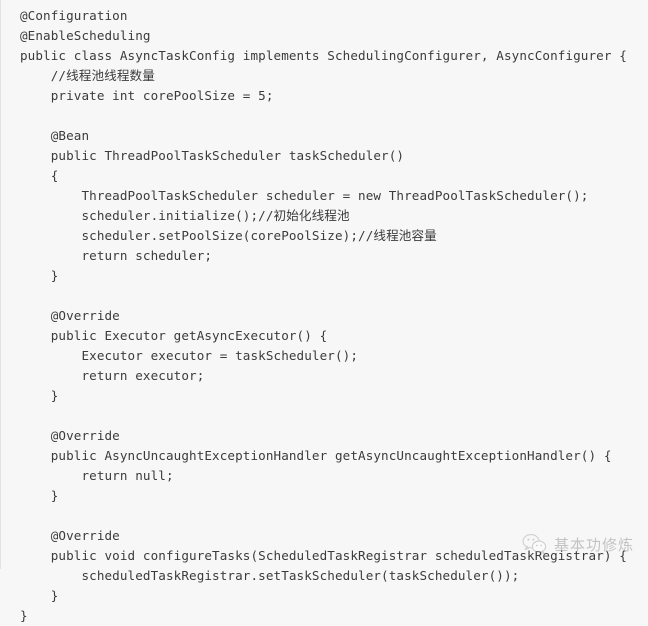 The image size is (648, 626). What do you see at coordinates (185, 215) in the screenshot?
I see `code-line: scheduler.initialize();//初始化线程池` at bounding box center [185, 215].